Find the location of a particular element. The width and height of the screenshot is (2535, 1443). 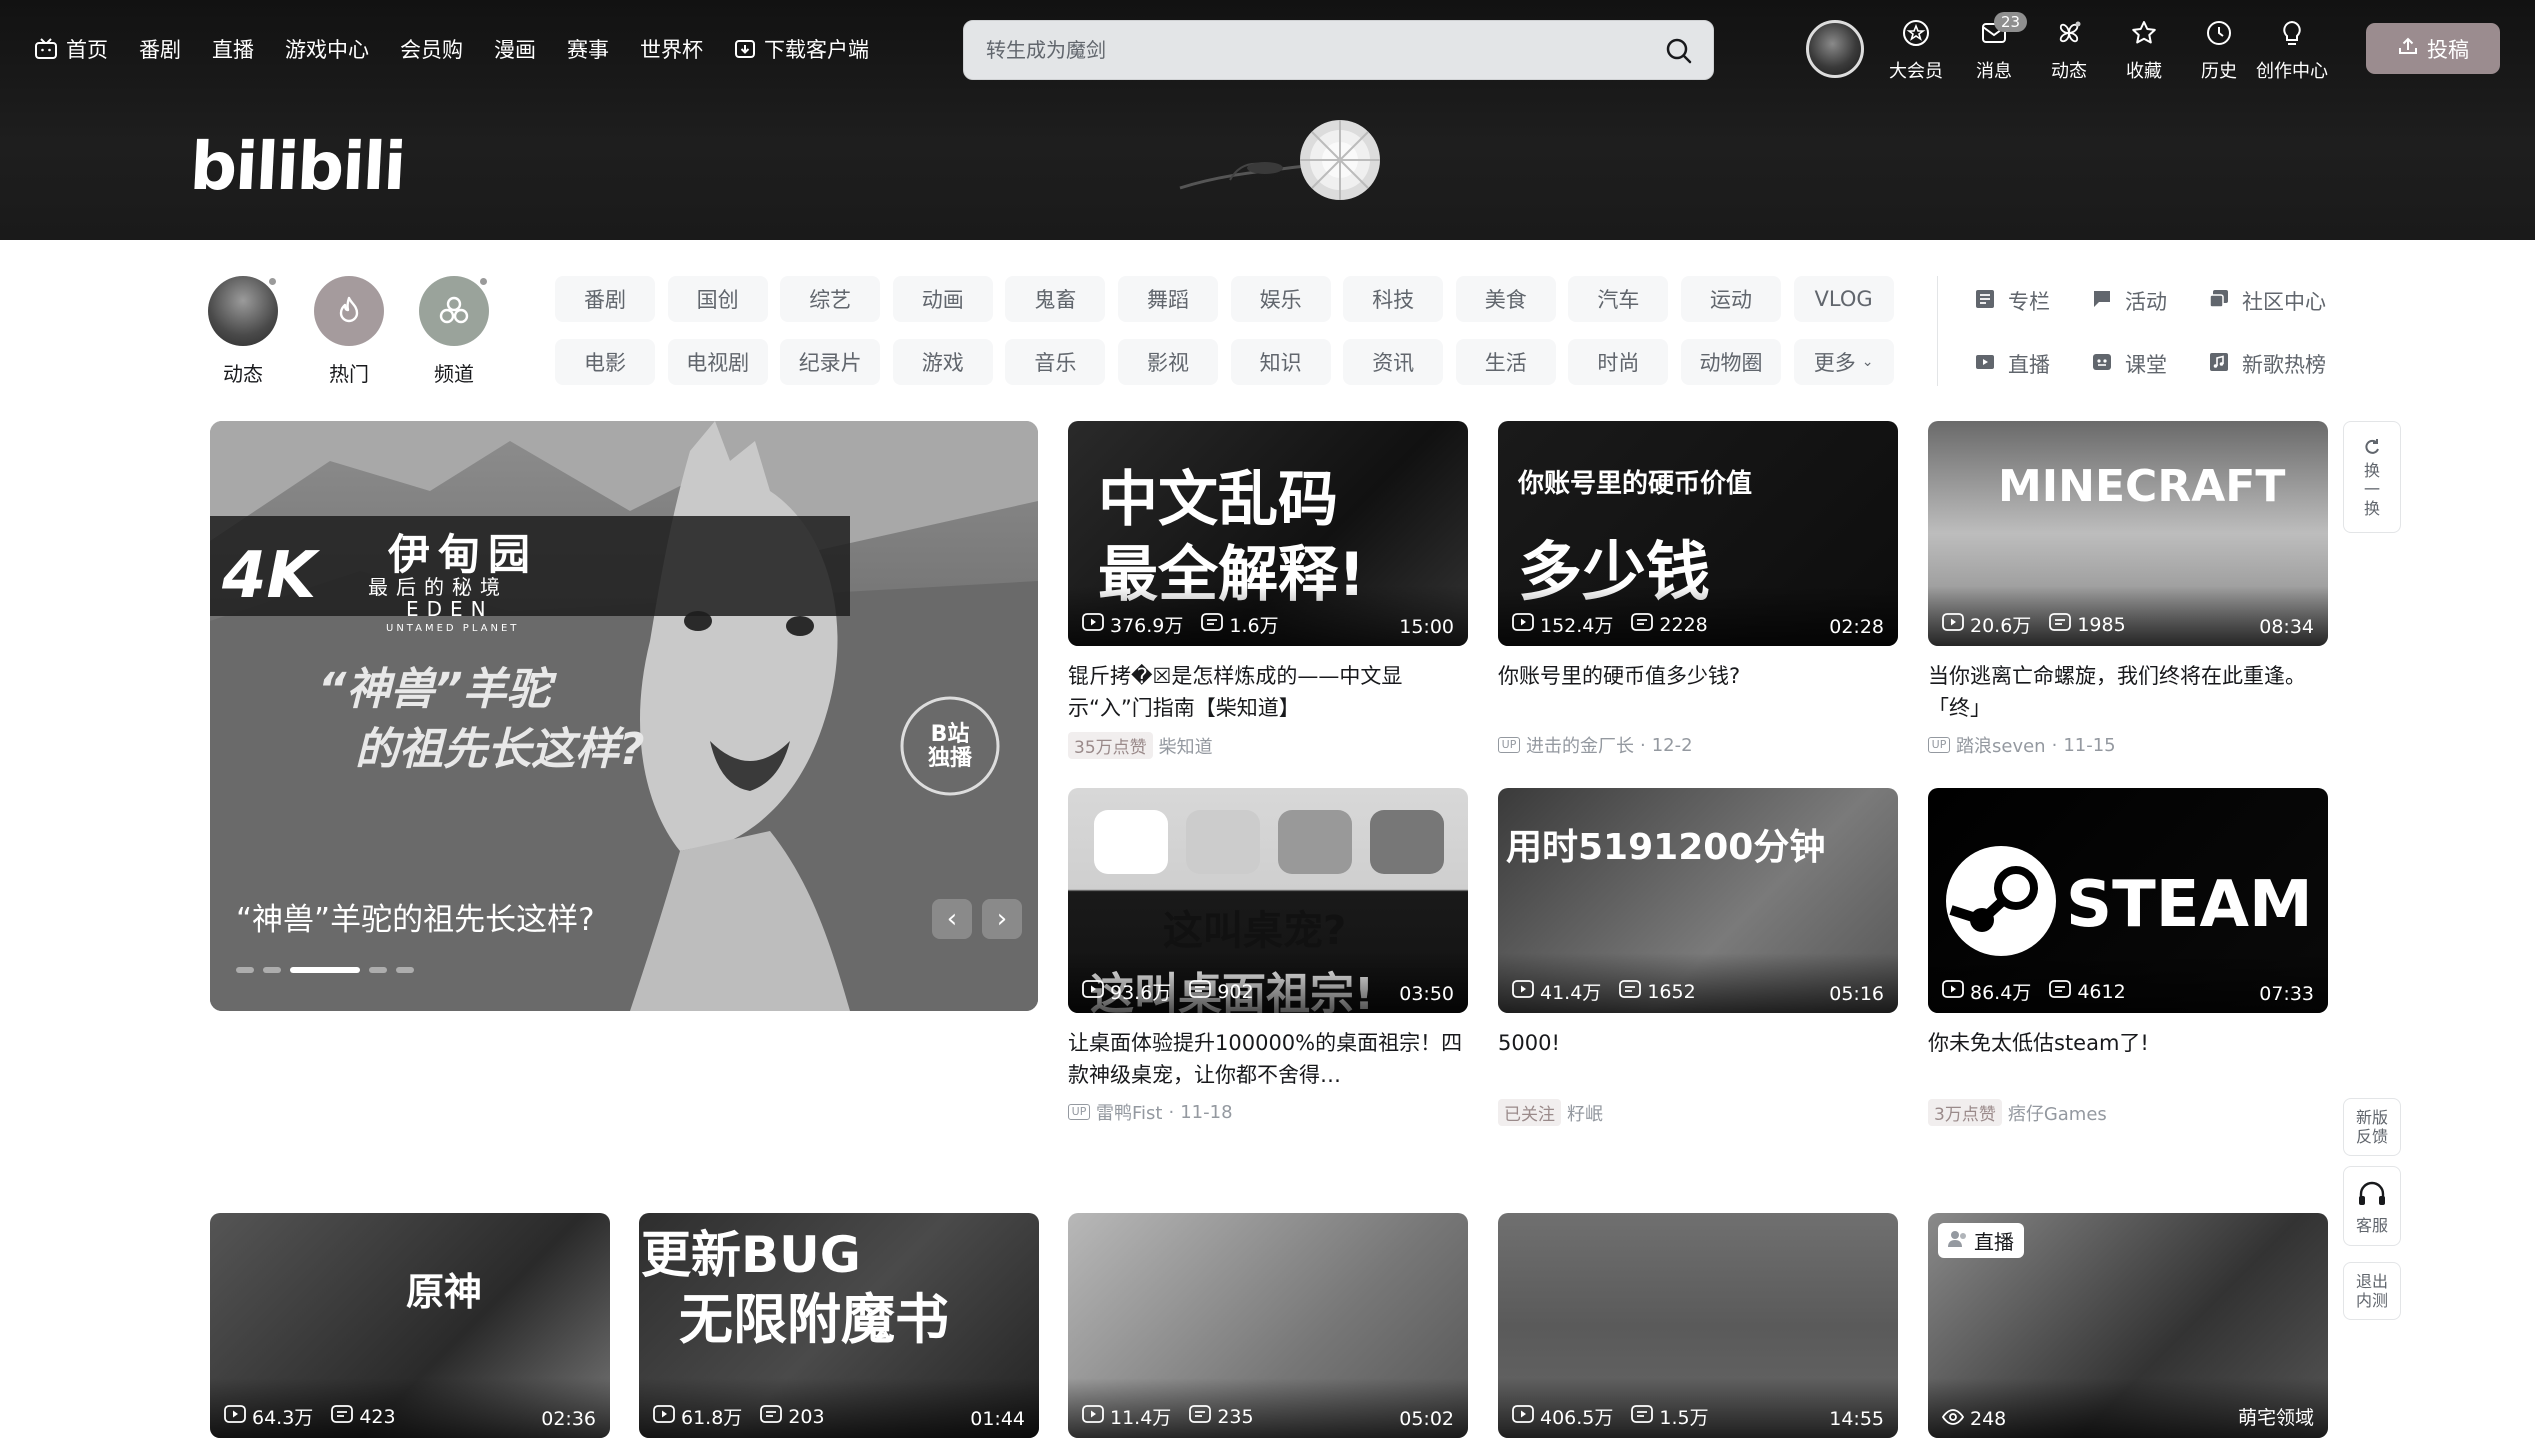

side-link-music-chart: 新歌热榜 is located at coordinates (2267, 364).